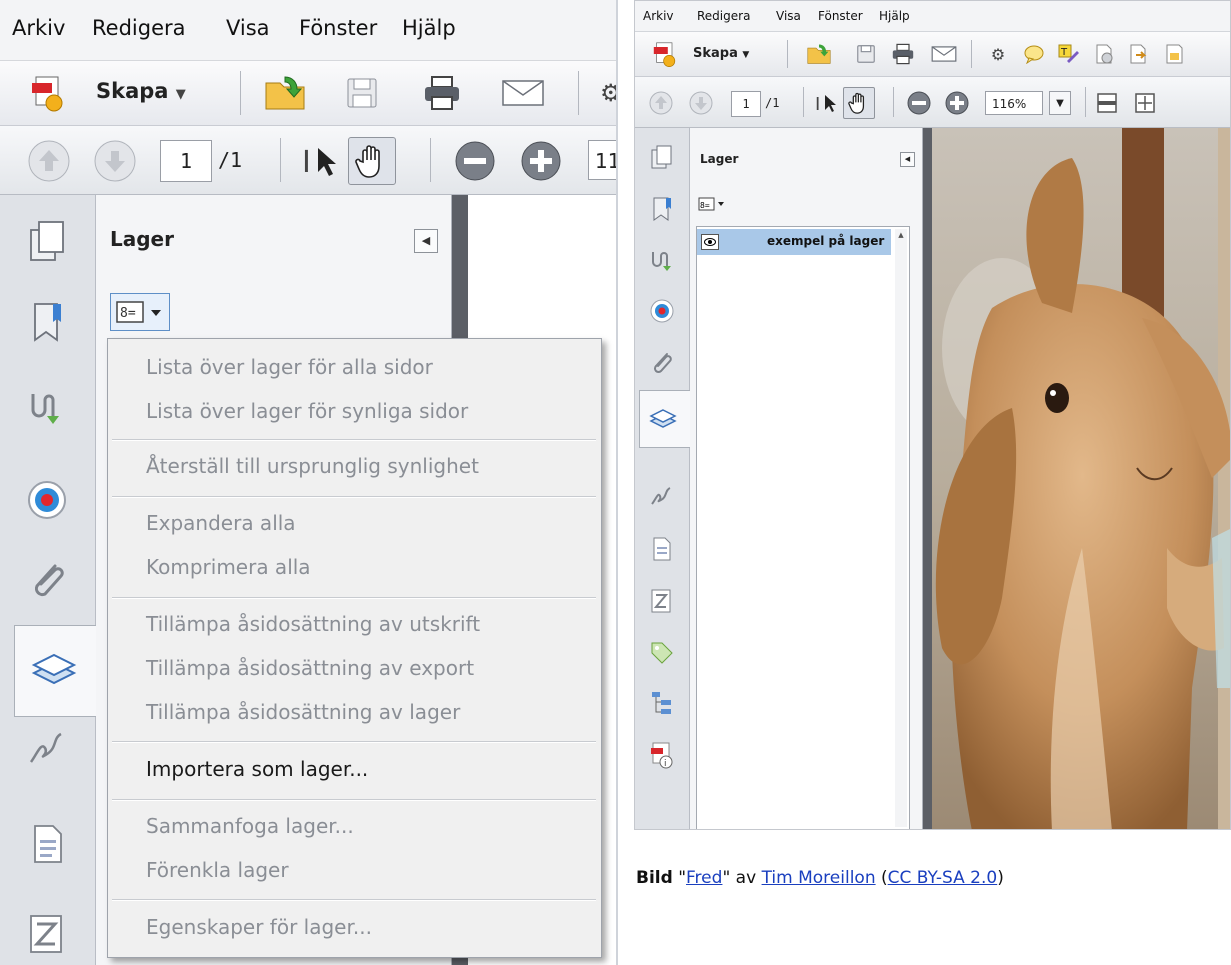 This screenshot has height=965, width=1231. Describe the element at coordinates (704, 878) in the screenshot. I see `caption-title-link: Fred` at that location.